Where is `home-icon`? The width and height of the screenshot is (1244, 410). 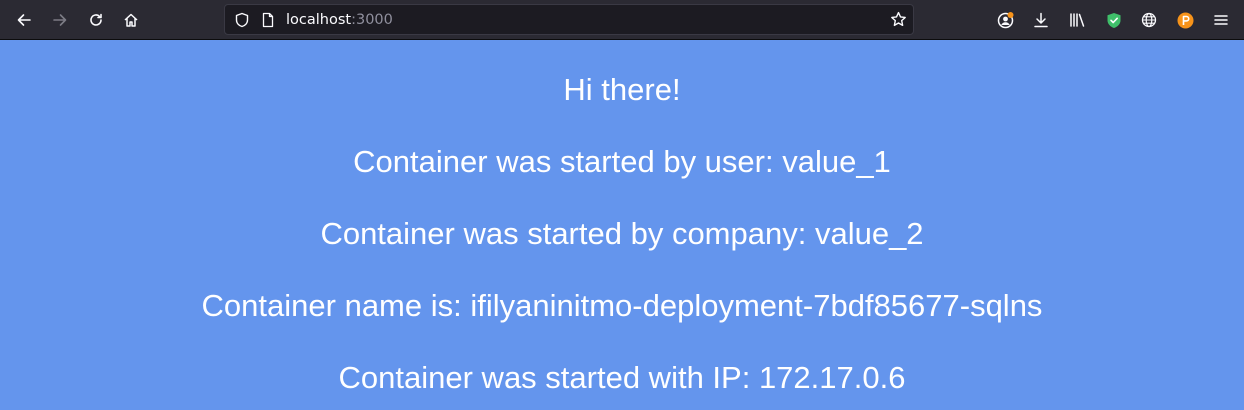
home-icon is located at coordinates (131, 20).